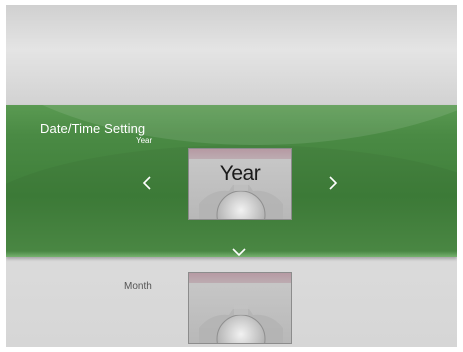 This screenshot has height=352, width=463. What do you see at coordinates (239, 249) in the screenshot?
I see `chevron-down-icon` at bounding box center [239, 249].